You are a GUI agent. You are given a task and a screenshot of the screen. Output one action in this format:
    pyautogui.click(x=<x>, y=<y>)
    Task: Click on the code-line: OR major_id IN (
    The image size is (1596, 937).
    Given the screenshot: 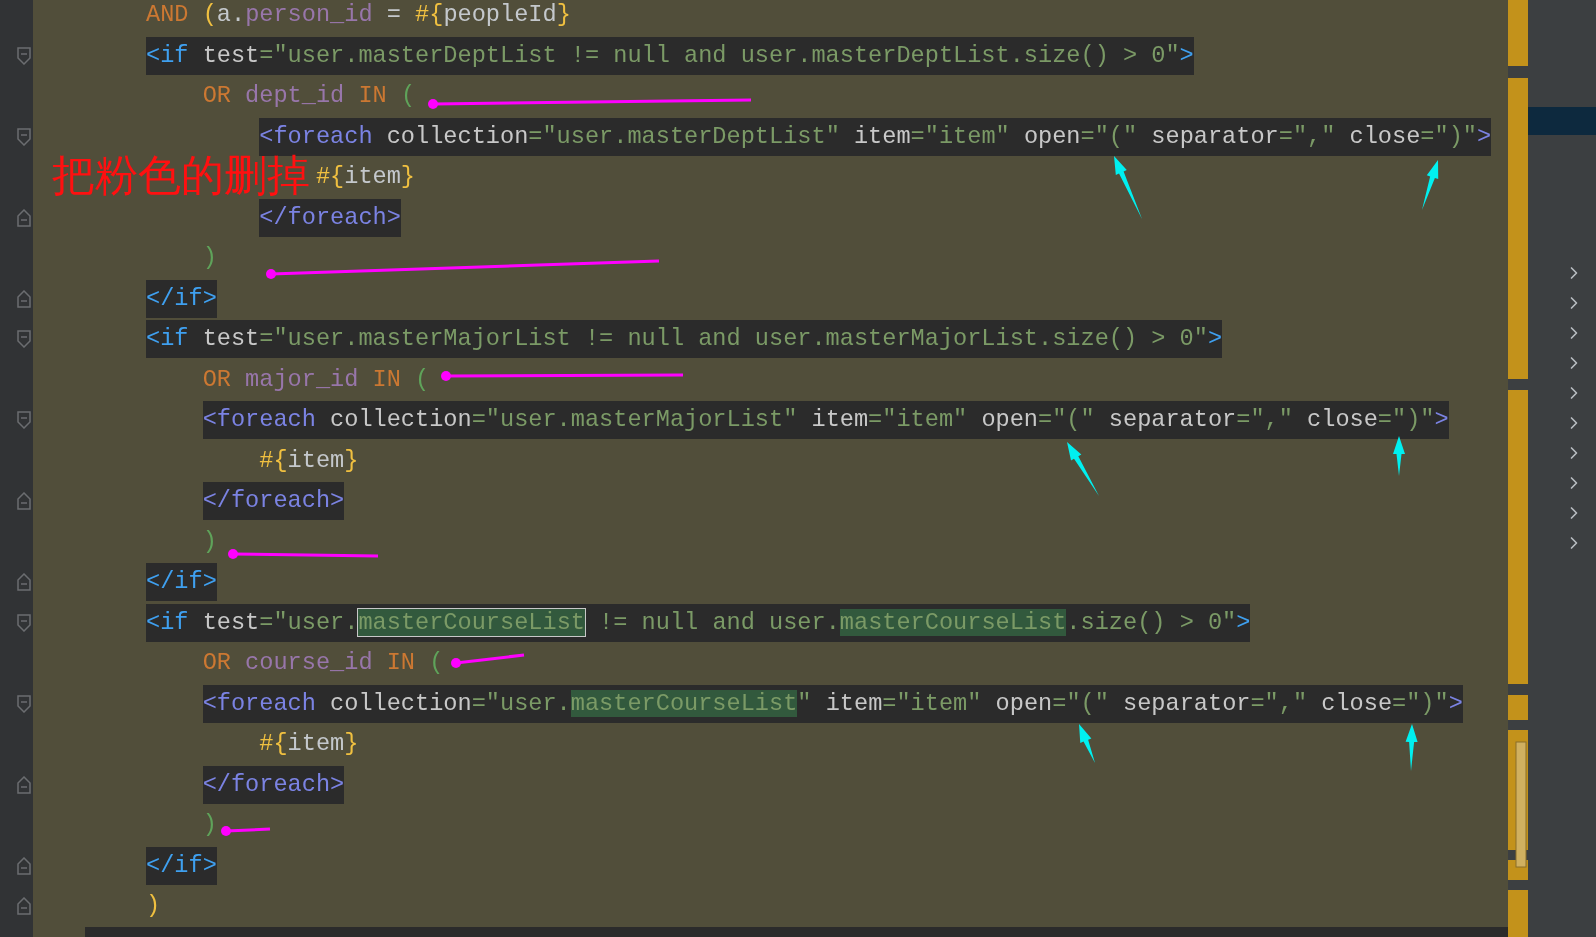 What is the action you would take?
    pyautogui.click(x=316, y=379)
    